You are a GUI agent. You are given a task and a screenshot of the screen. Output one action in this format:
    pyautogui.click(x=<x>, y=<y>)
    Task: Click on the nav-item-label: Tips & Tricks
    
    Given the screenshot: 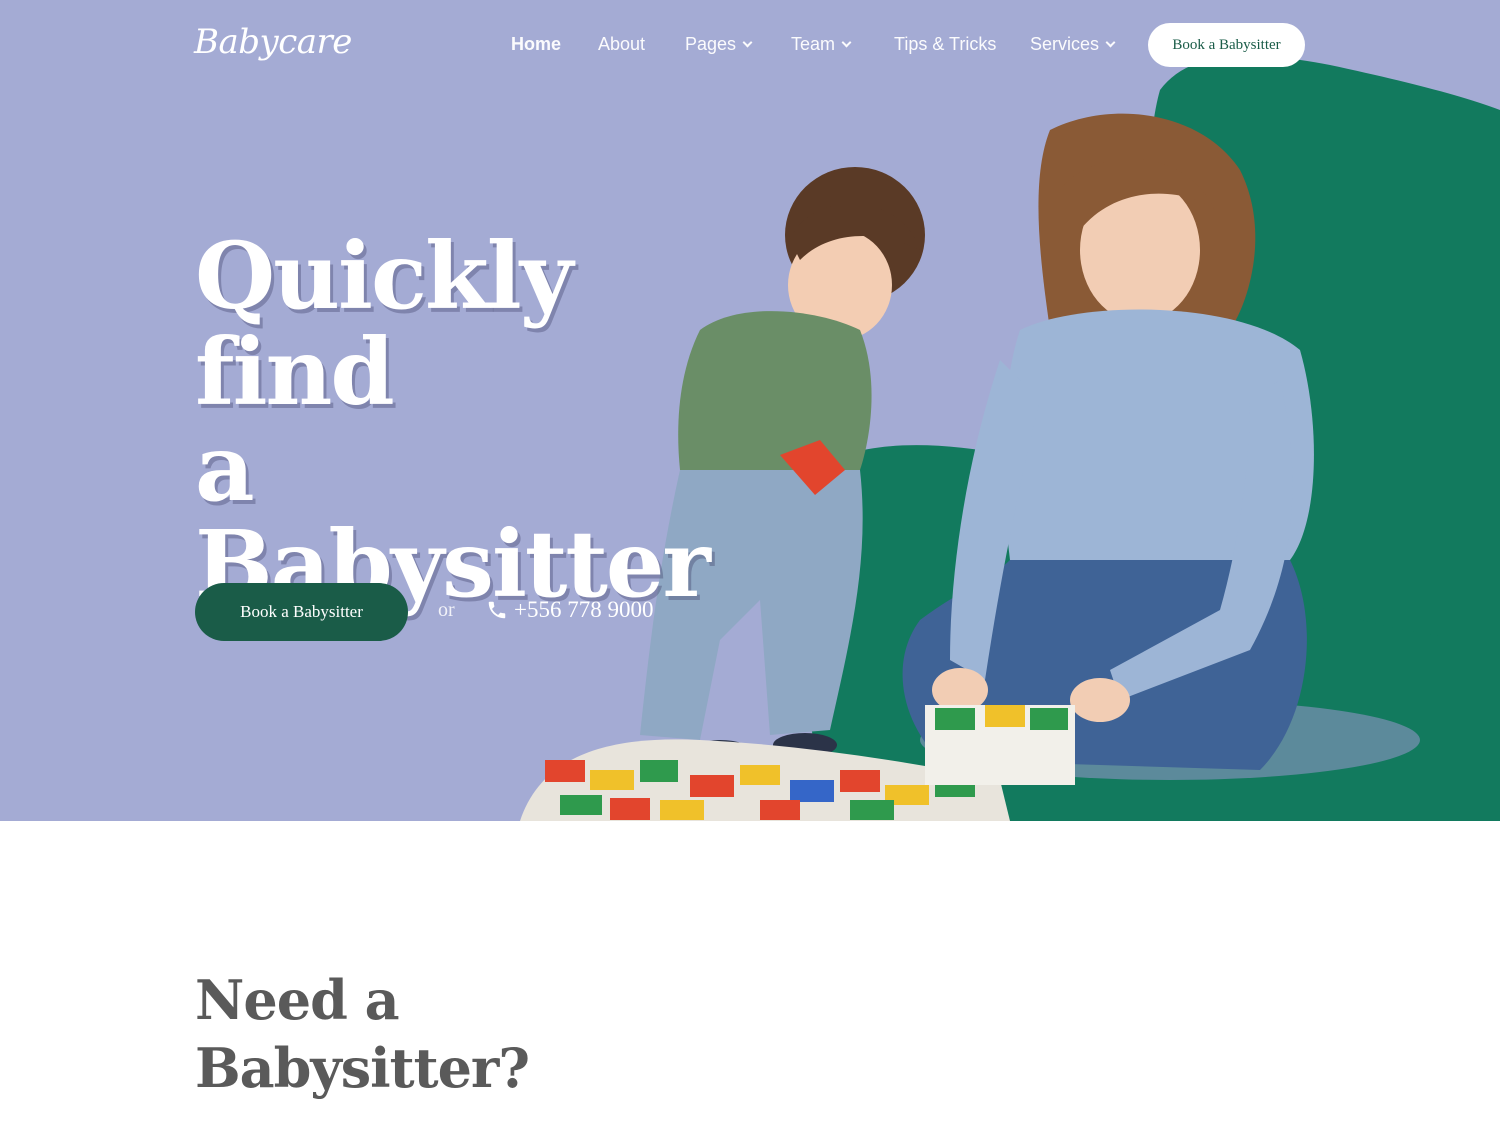 What is the action you would take?
    pyautogui.click(x=945, y=44)
    